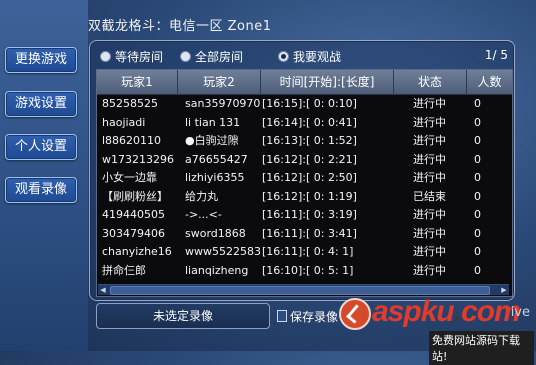  I want to click on cell-player1: haojiadi, so click(124, 122).